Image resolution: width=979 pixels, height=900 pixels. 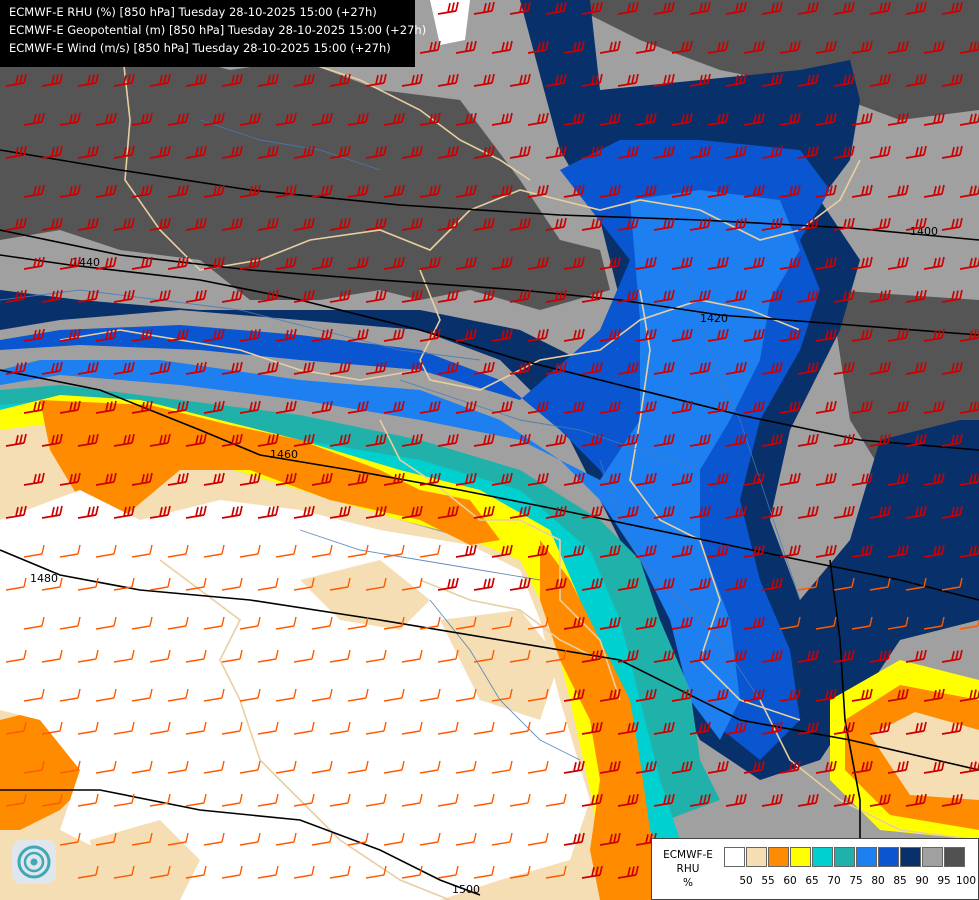 I want to click on legend-label: 55, so click(x=768, y=881).